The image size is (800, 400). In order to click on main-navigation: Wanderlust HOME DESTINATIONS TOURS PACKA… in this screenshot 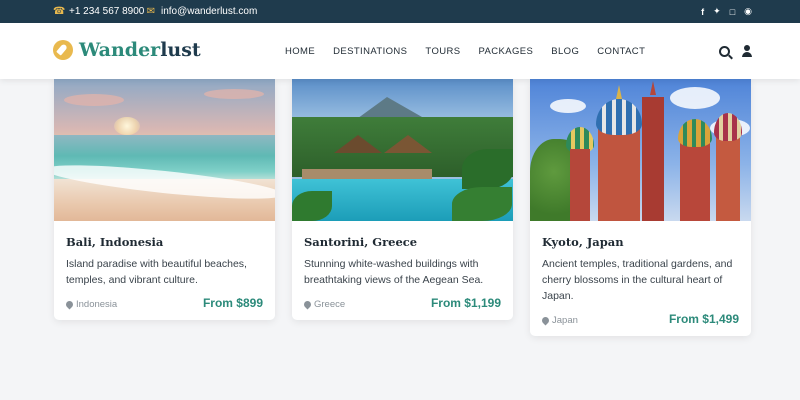, I will do `click(400, 51)`.